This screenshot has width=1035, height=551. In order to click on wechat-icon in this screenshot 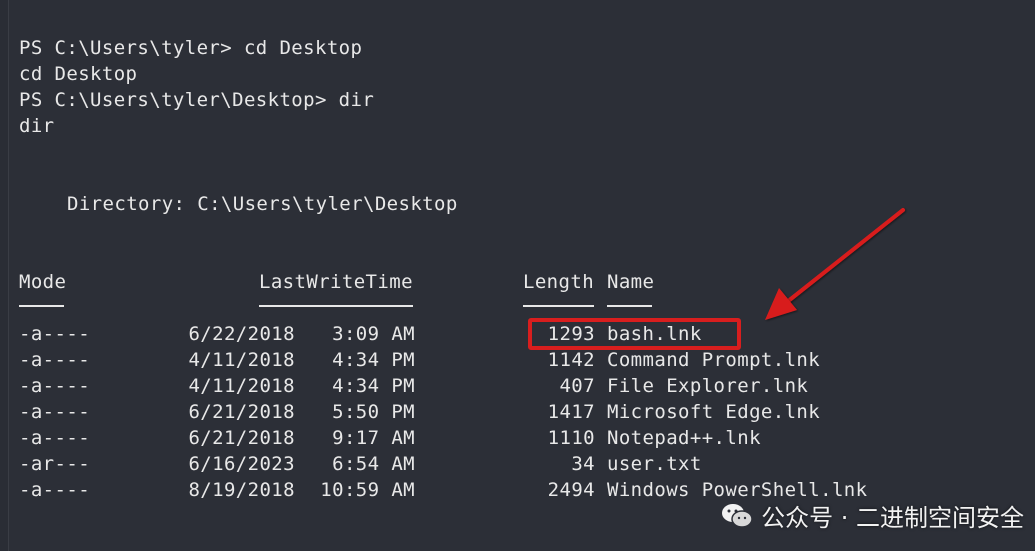, I will do `click(737, 515)`.